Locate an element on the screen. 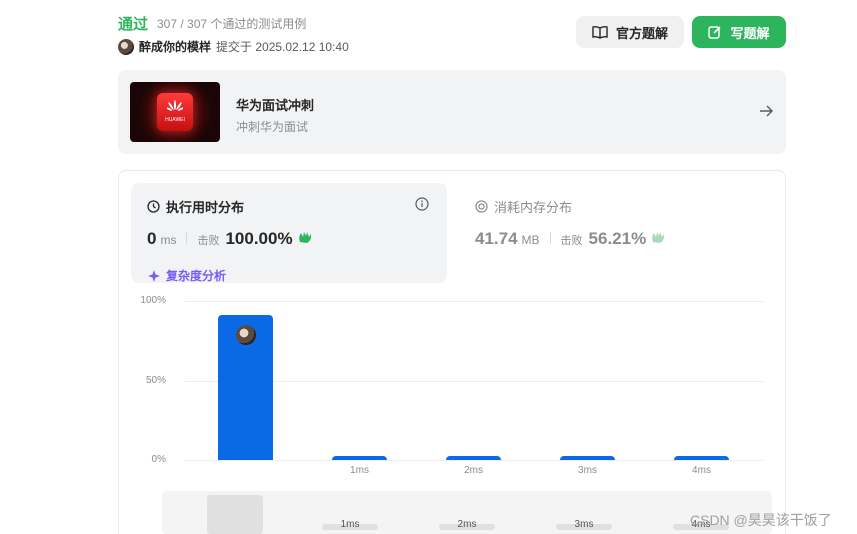  promo-image: HUAWEI is located at coordinates (175, 112).